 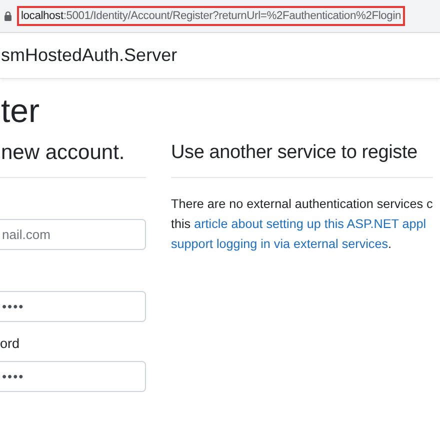 I want to click on lock-icon, so click(x=8, y=16).